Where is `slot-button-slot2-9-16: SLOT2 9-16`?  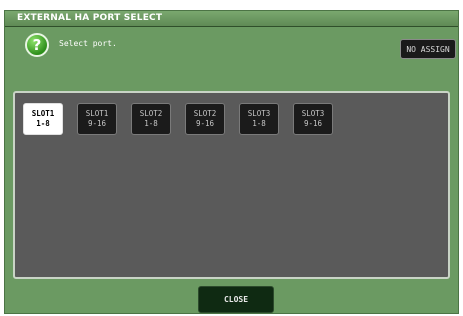 slot-button-slot2-9-16: SLOT2 9-16 is located at coordinates (205, 119).